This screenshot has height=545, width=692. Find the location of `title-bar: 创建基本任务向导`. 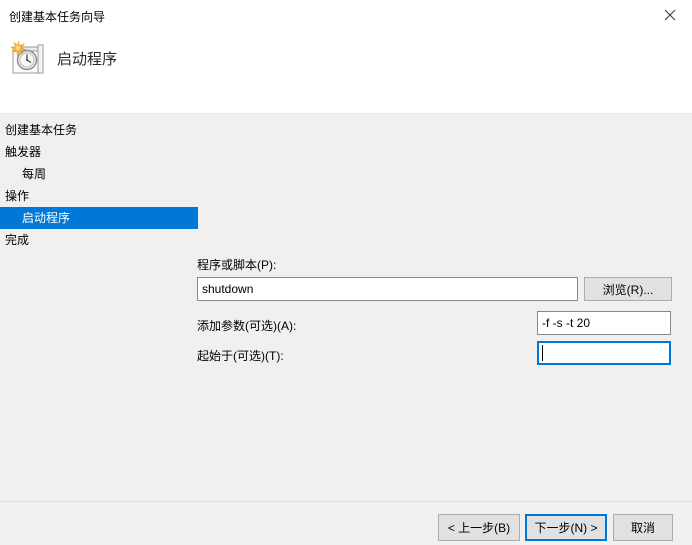

title-bar: 创建基本任务向导 is located at coordinates (346, 15).